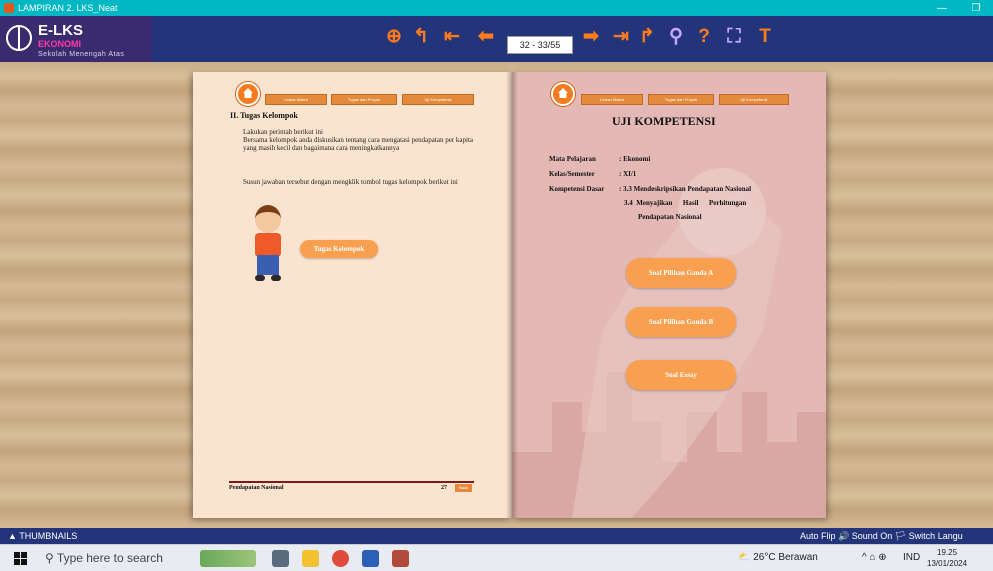 This screenshot has width=993, height=571. I want to click on window-title: LAMPIRAN 2. LKS_Neat, so click(68, 8).